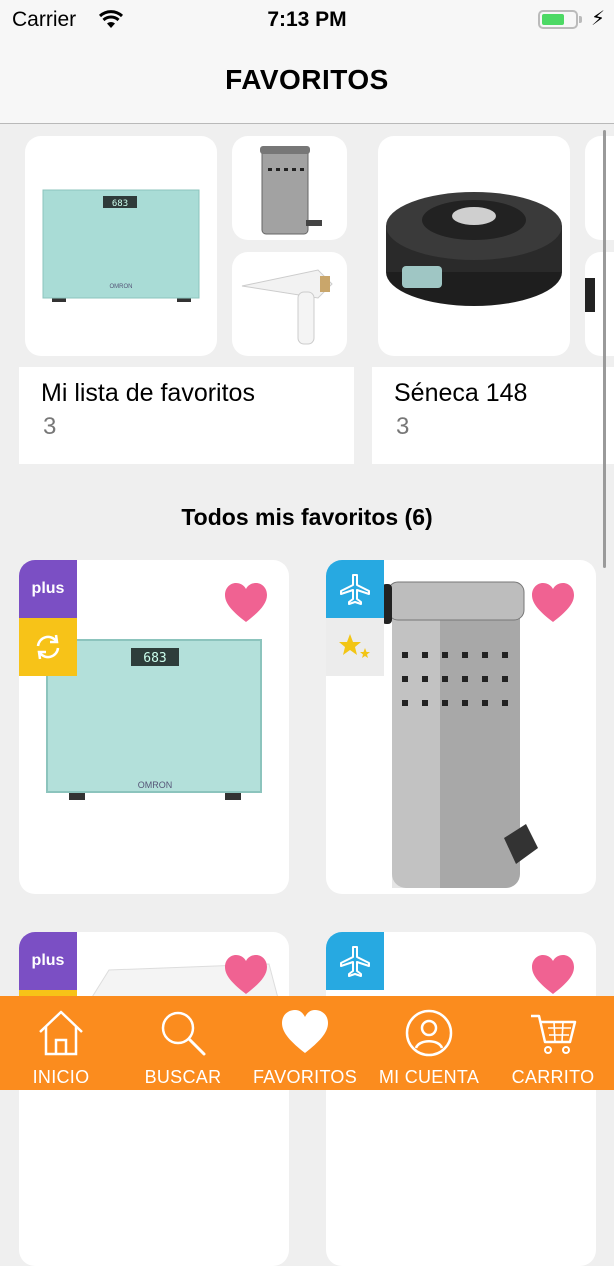 The width and height of the screenshot is (614, 1266). I want to click on list-info: Séneca 148 3, so click(493, 415).